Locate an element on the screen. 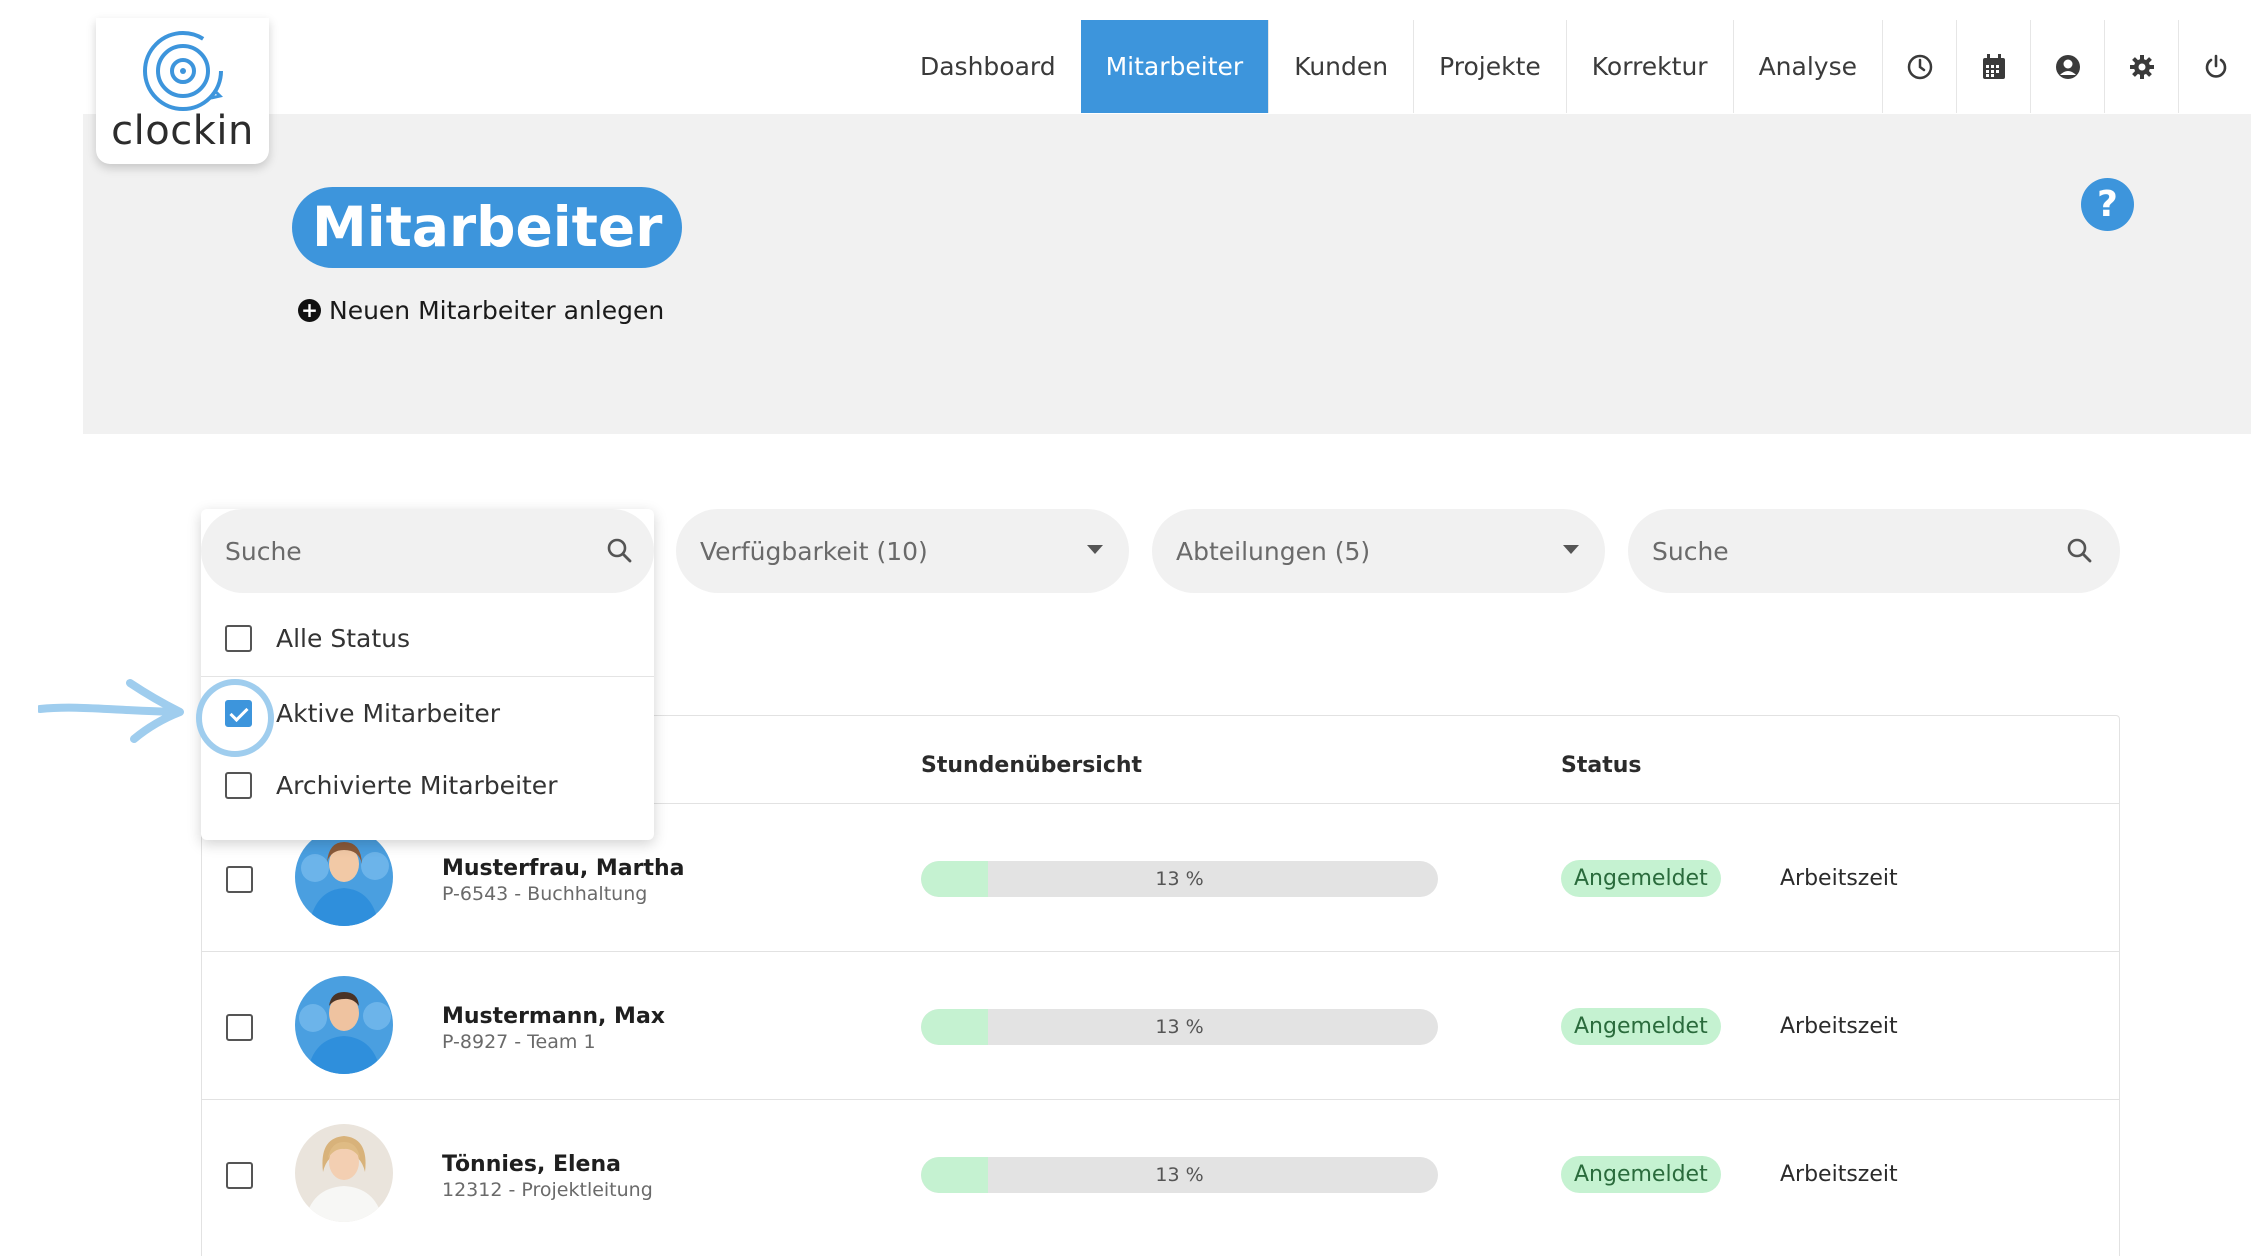 This screenshot has width=2268, height=1256. nav-calendar is located at coordinates (1993, 66).